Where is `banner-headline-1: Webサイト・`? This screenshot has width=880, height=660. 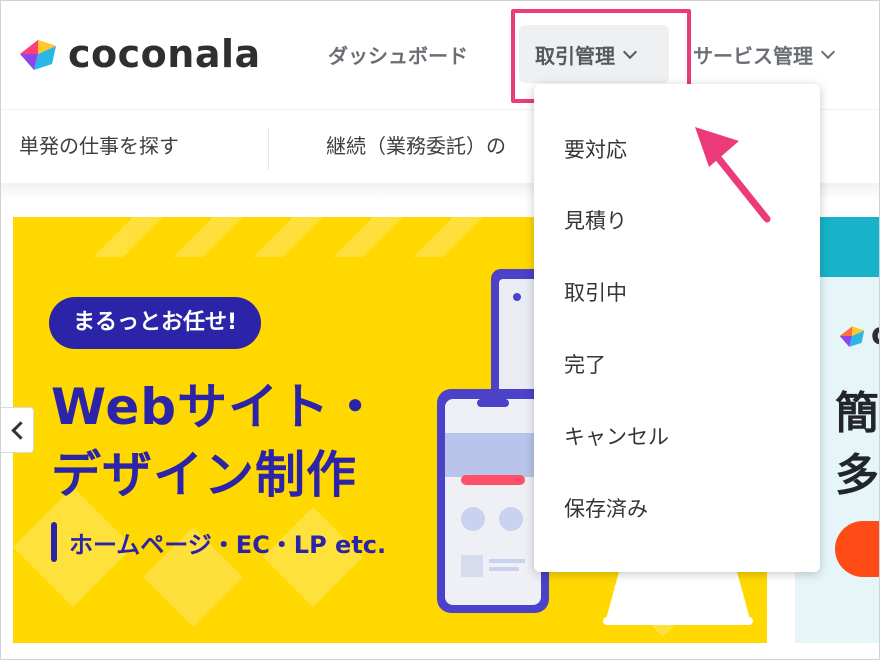 banner-headline-1: Webサイト・ is located at coordinates (216, 407).